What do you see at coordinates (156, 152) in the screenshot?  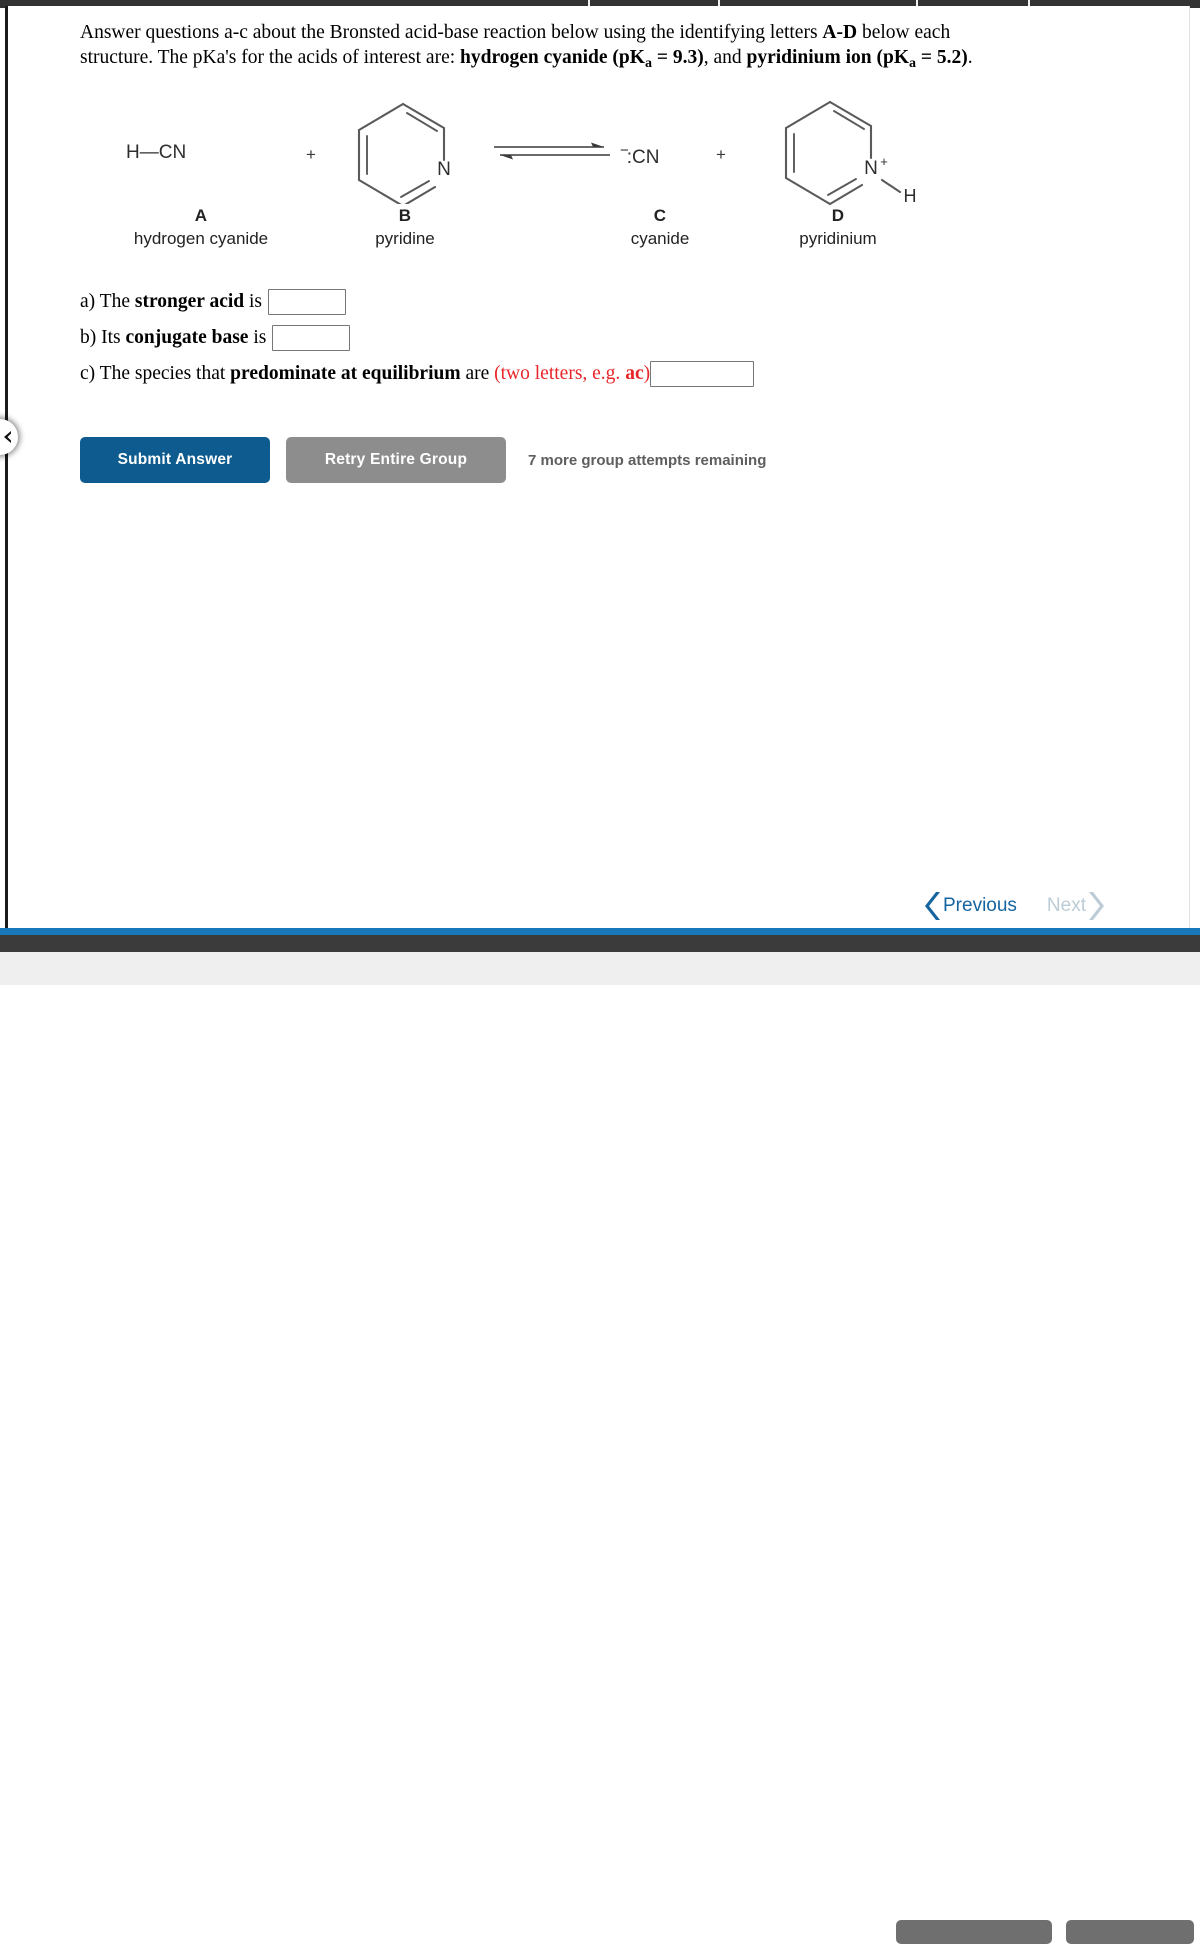 I see `species-a-formula: H—CN` at bounding box center [156, 152].